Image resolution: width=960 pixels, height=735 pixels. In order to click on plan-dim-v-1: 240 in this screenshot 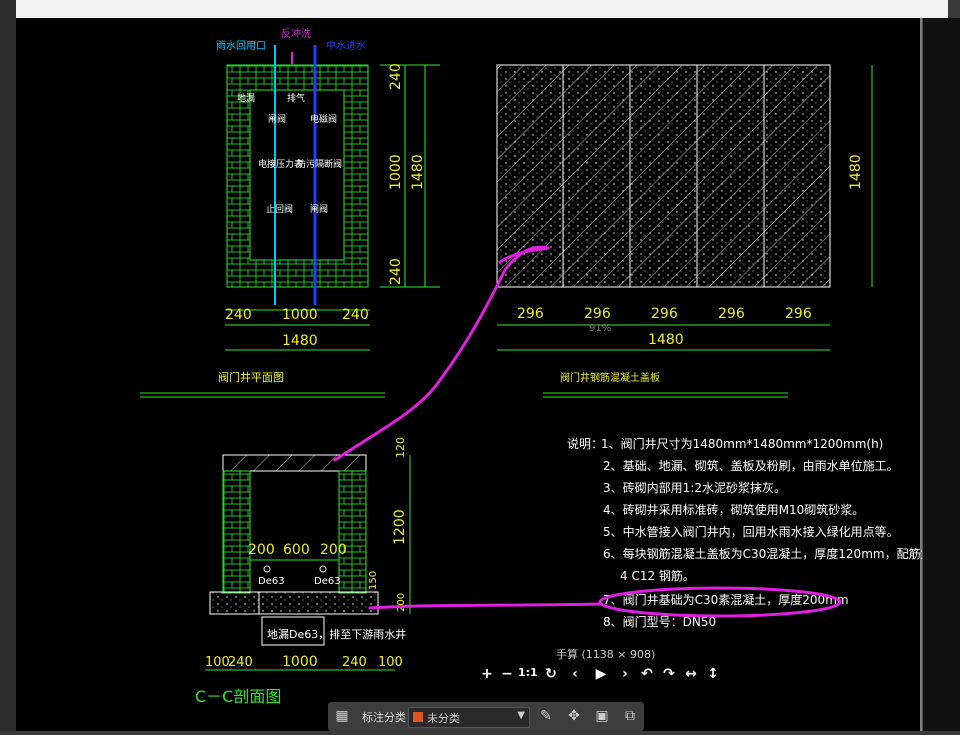, I will do `click(396, 76)`.